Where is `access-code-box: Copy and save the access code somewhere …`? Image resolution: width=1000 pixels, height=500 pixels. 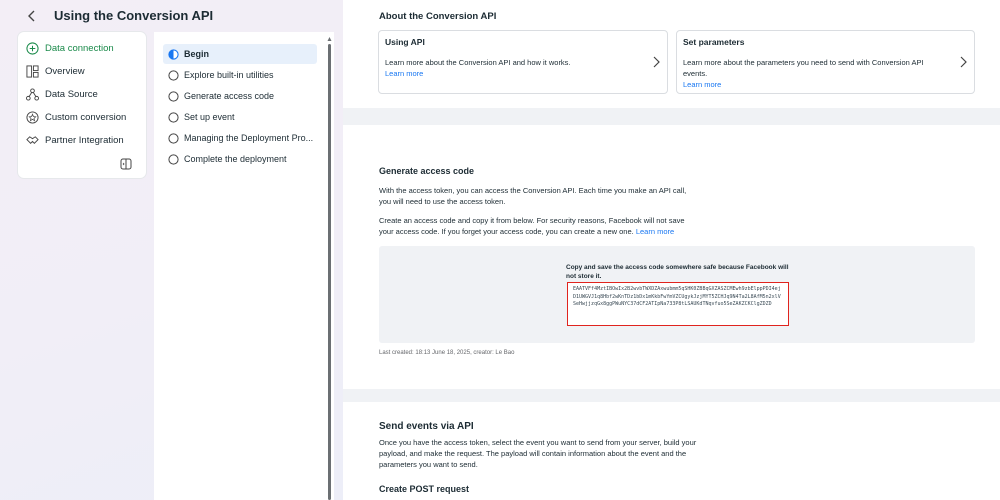 access-code-box: Copy and save the access code somewhere … is located at coordinates (677, 294).